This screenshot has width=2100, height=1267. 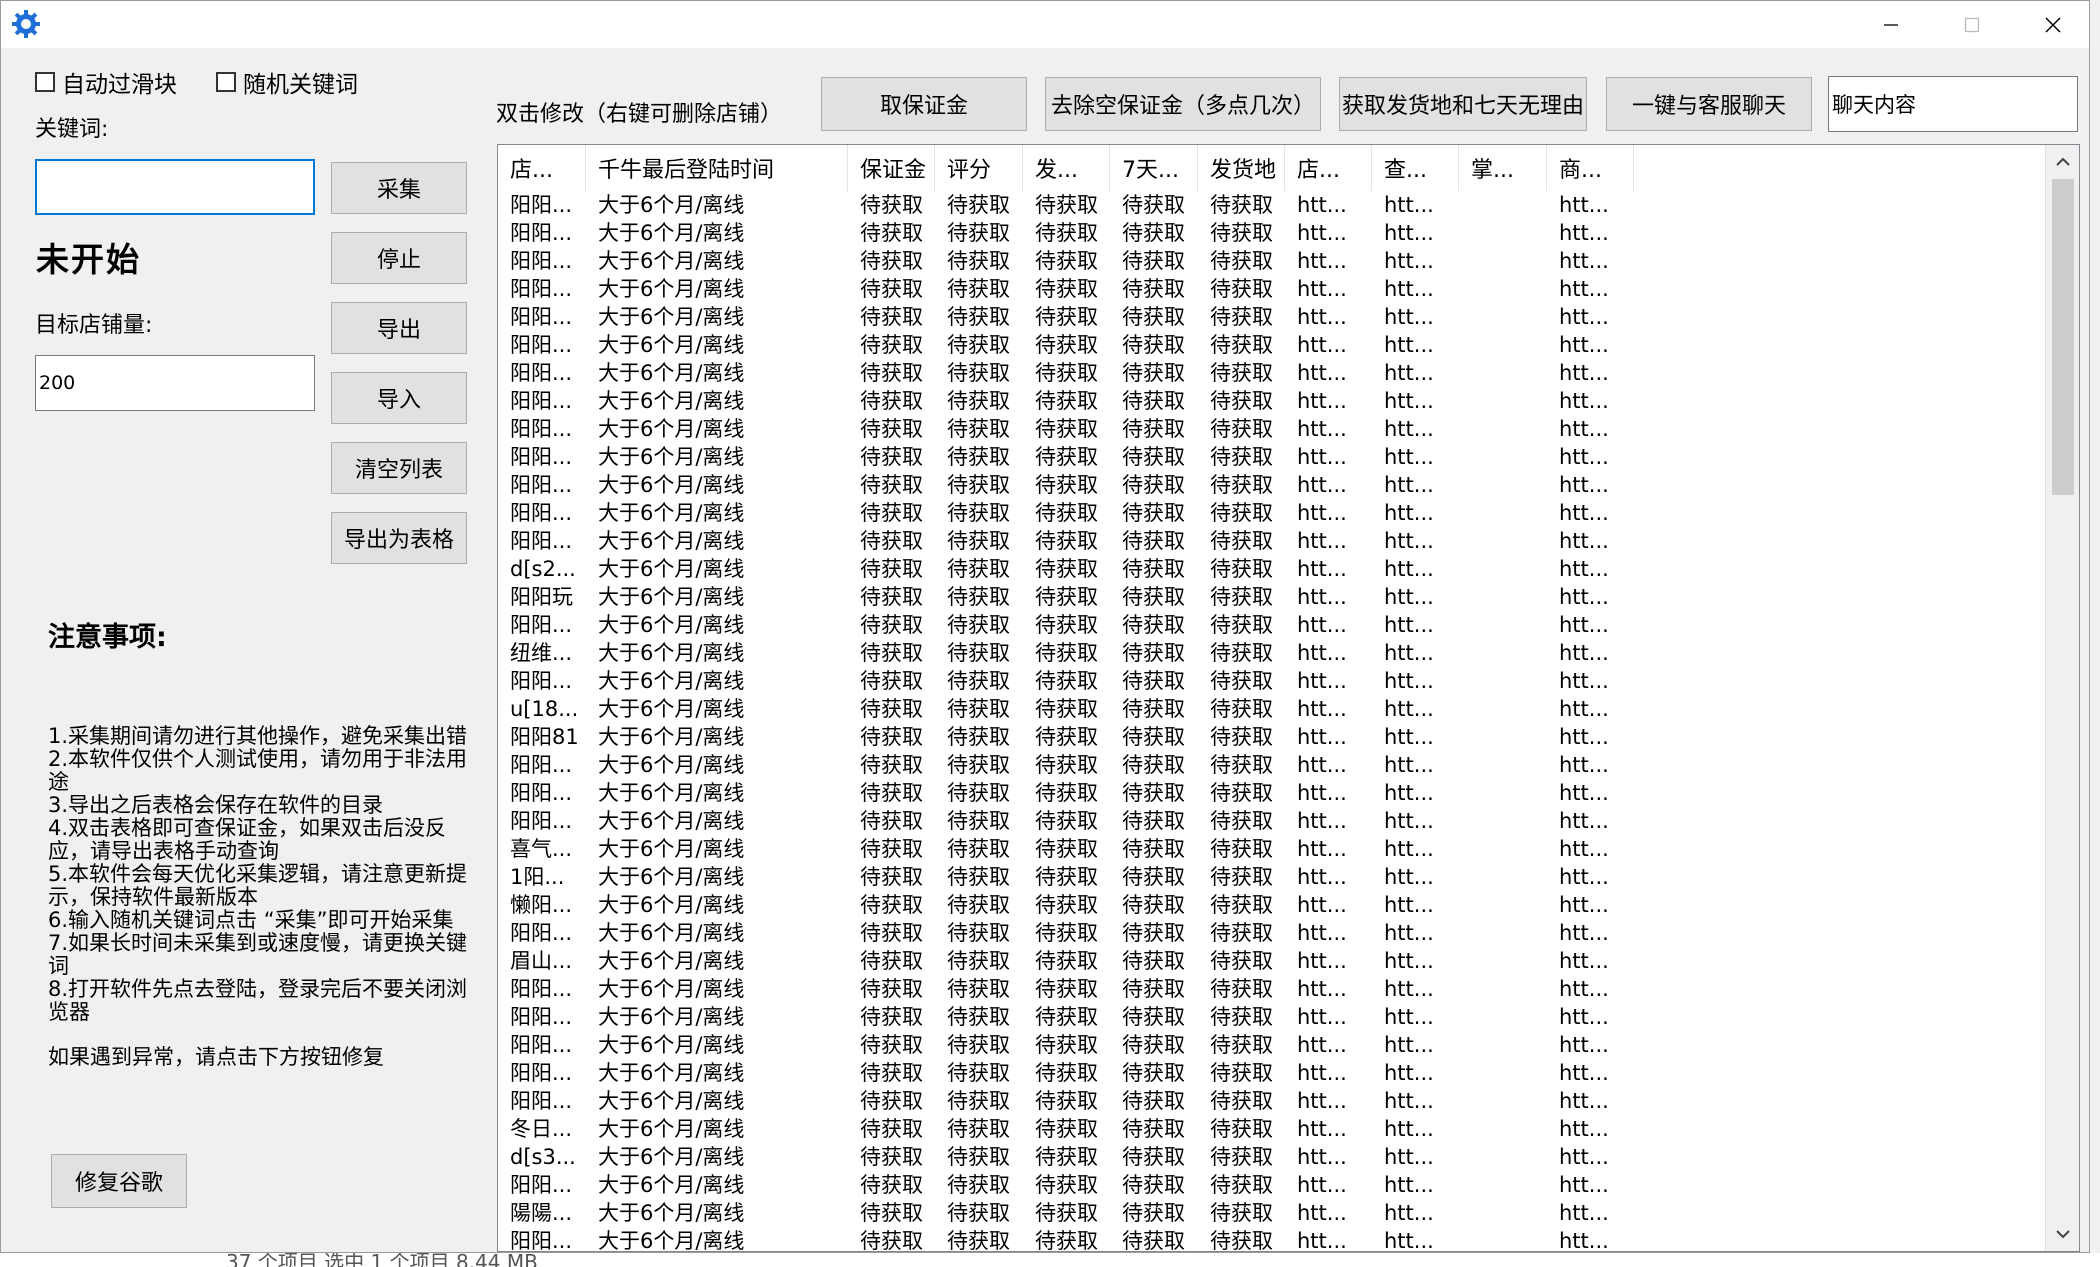 What do you see at coordinates (671, 289) in the screenshot?
I see `table-cell: 大于6个月/离线` at bounding box center [671, 289].